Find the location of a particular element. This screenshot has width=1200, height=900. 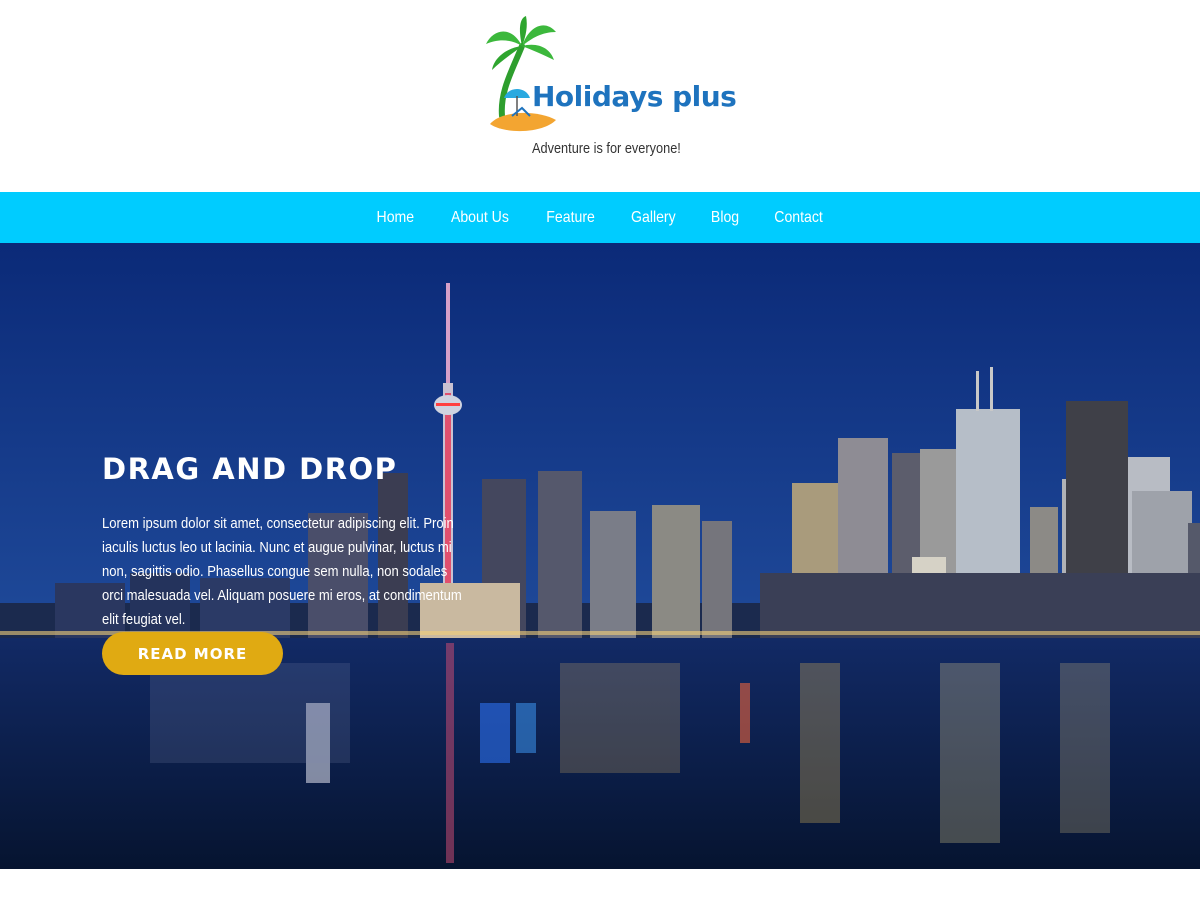

nav-item-contact: Contact is located at coordinates (798, 218).